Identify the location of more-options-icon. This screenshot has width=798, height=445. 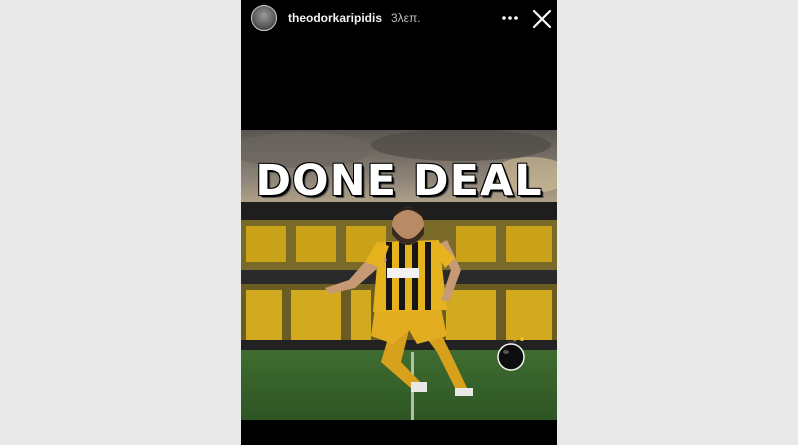
(510, 18).